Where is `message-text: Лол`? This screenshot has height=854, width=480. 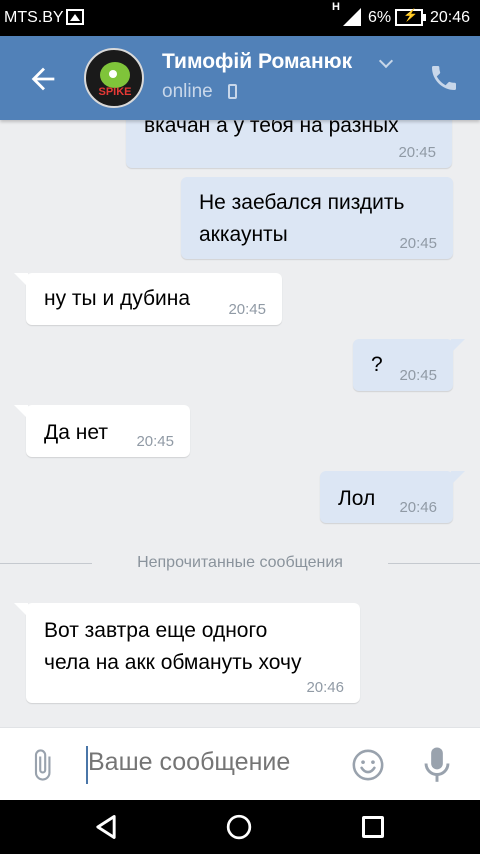
message-text: Лол is located at coordinates (357, 498).